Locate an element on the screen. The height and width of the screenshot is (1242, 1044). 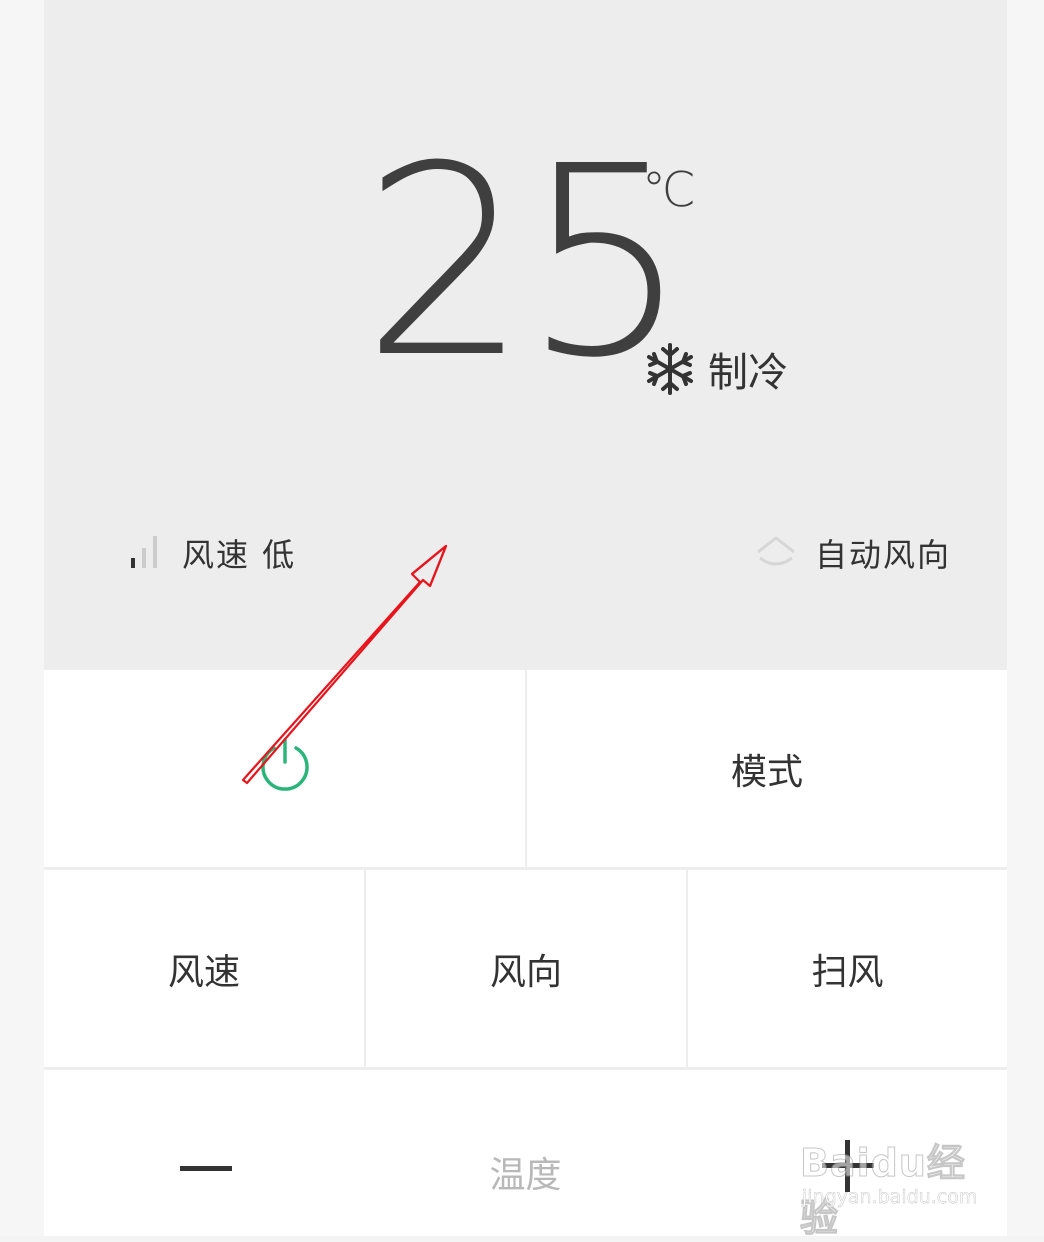
mode-indicator: 制冷 is located at coordinates (715, 369).